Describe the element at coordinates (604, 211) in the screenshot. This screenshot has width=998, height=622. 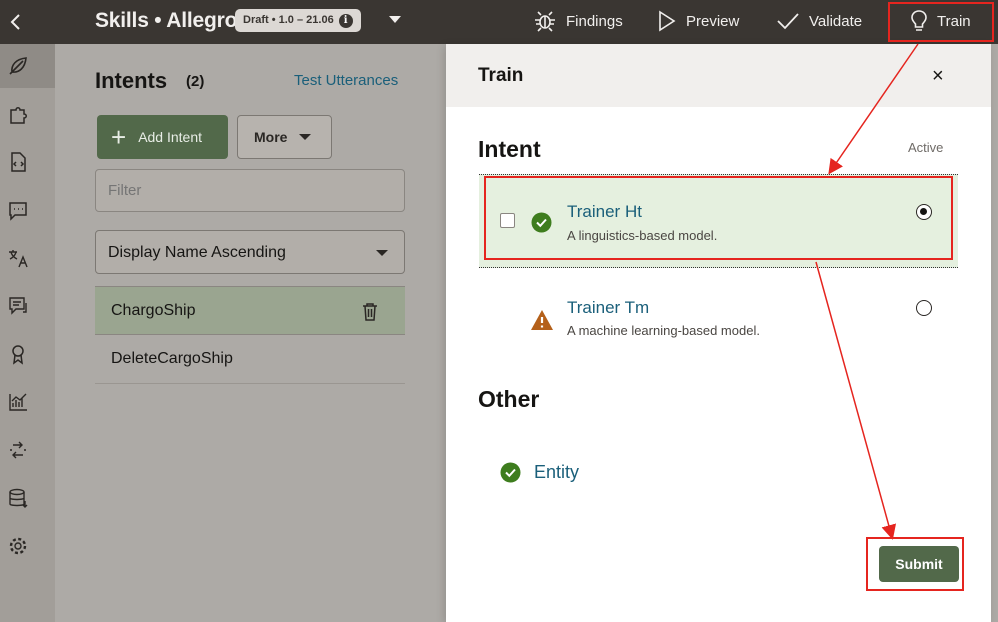
I see `trainer-name: Trainer Ht` at that location.